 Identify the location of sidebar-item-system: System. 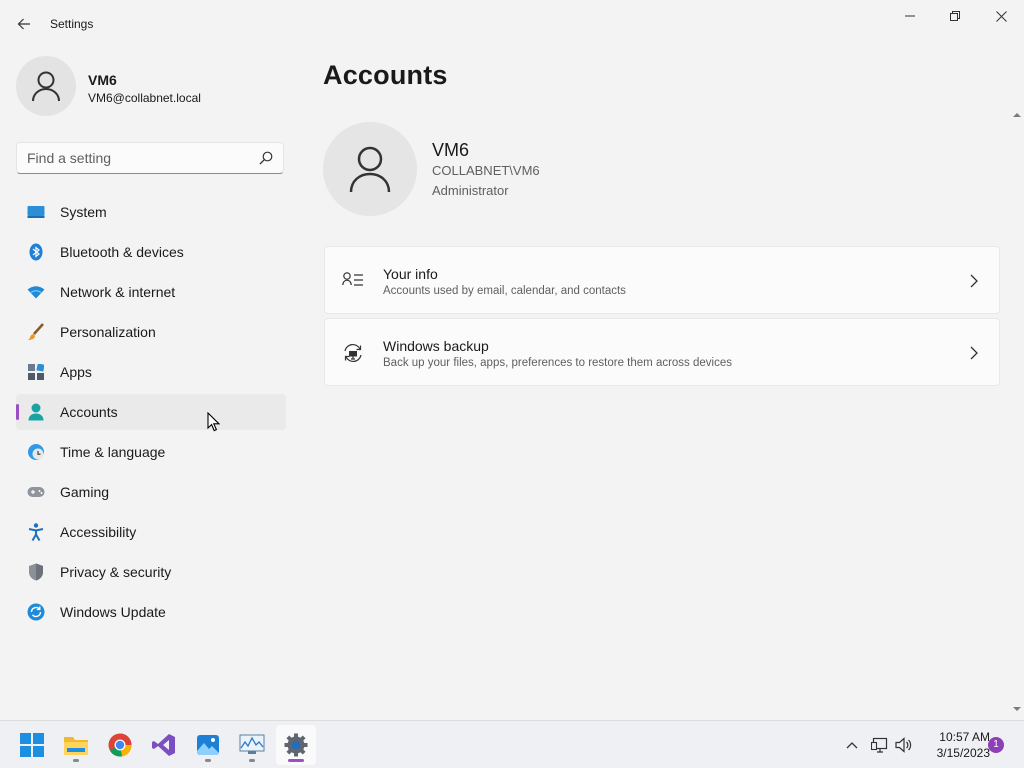
(151, 212).